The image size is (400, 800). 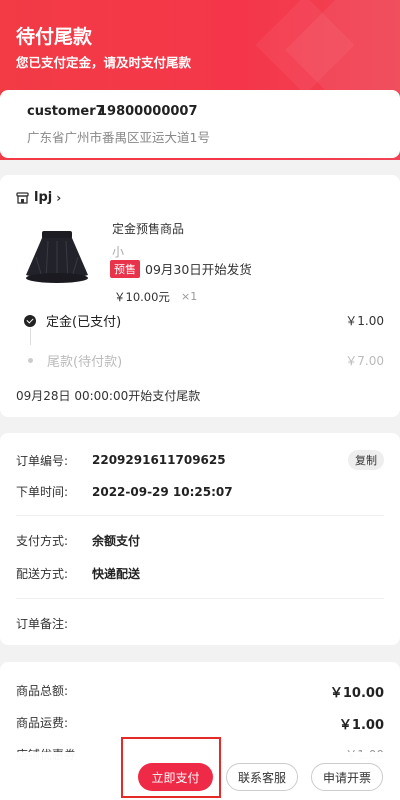 What do you see at coordinates (42, 541) in the screenshot?
I see `pay-method-label: 支付方式:` at bounding box center [42, 541].